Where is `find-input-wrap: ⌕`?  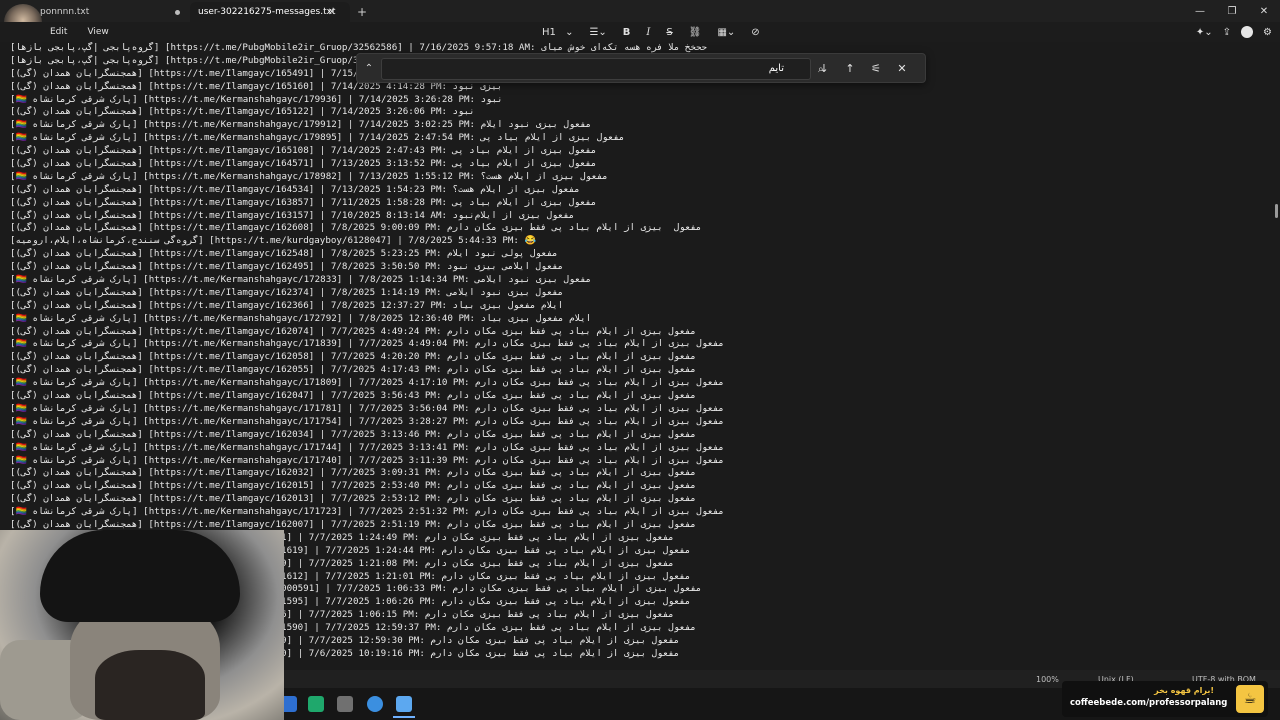
find-input-wrap: ⌕ is located at coordinates (602, 68).